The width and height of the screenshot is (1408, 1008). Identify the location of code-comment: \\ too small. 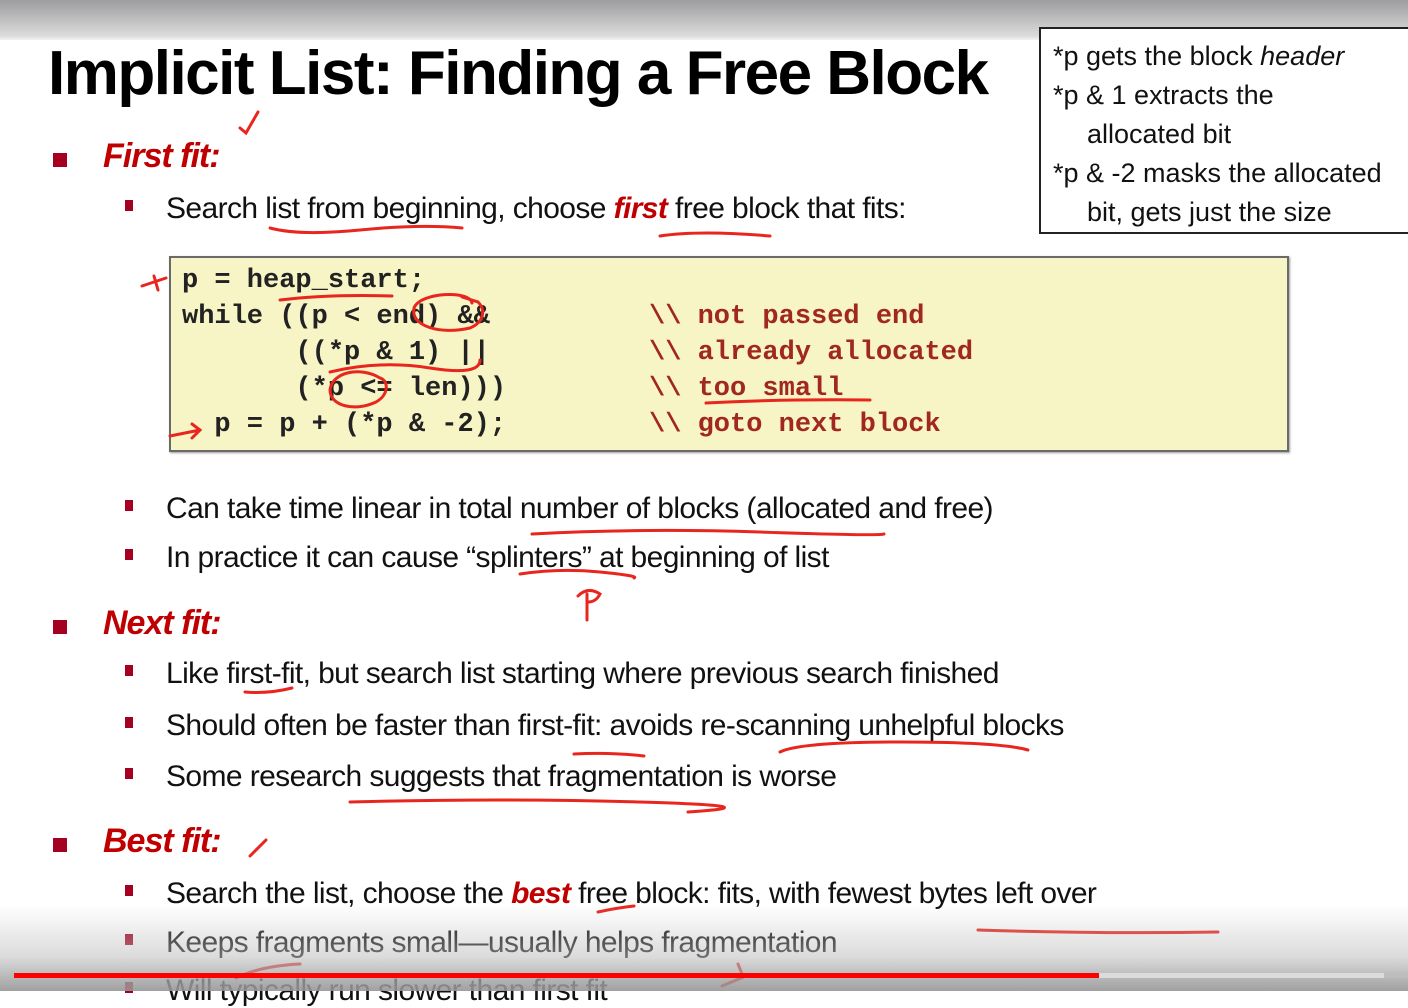
(746, 389).